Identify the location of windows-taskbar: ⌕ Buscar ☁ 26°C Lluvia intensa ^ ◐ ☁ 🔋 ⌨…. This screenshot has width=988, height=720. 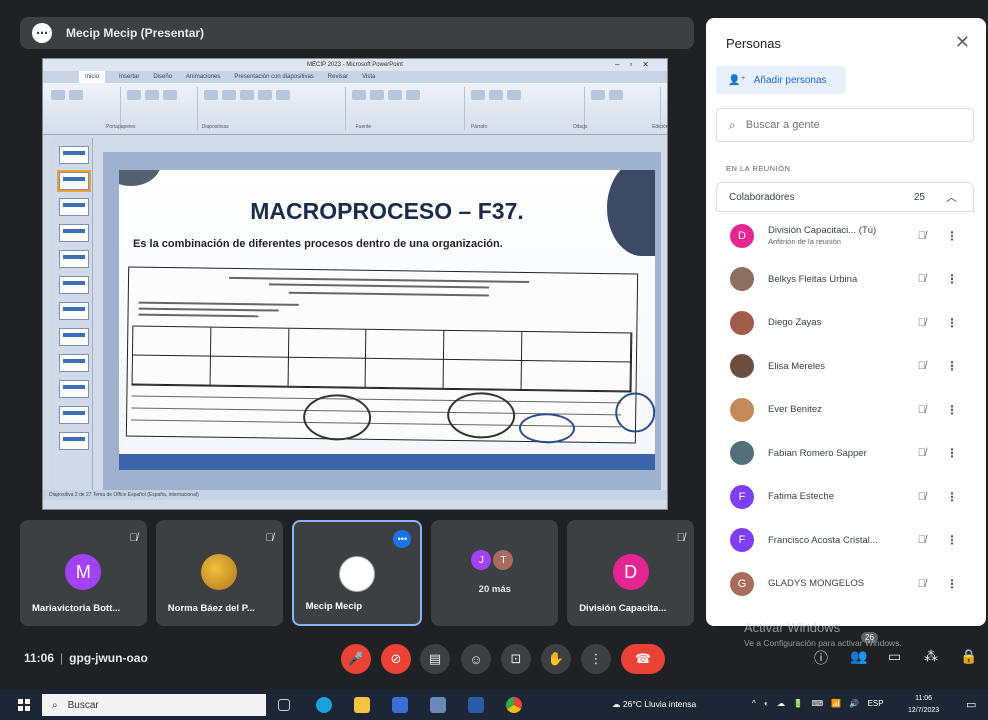
(494, 705).